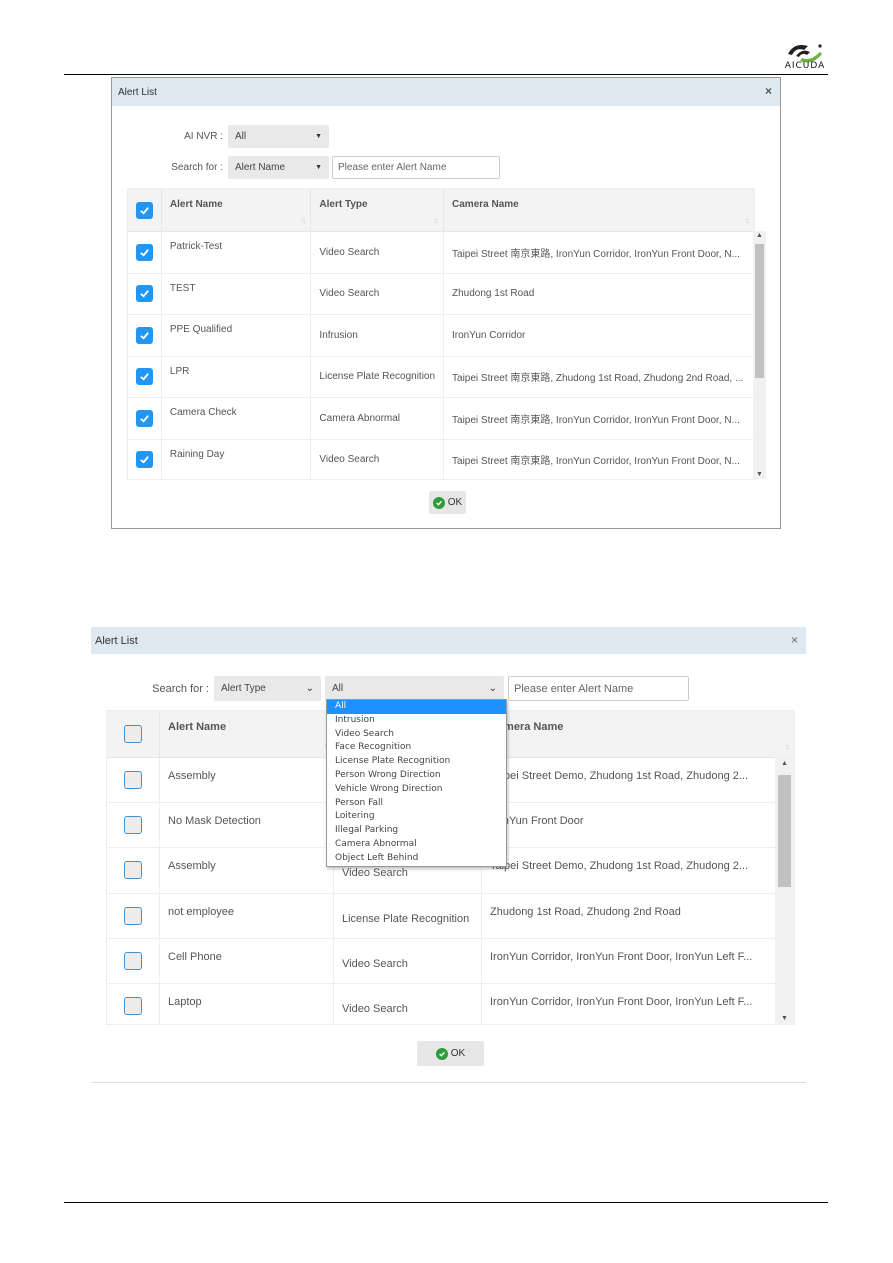  I want to click on camera-name-cell: IronYun Front Door, so click(537, 821).